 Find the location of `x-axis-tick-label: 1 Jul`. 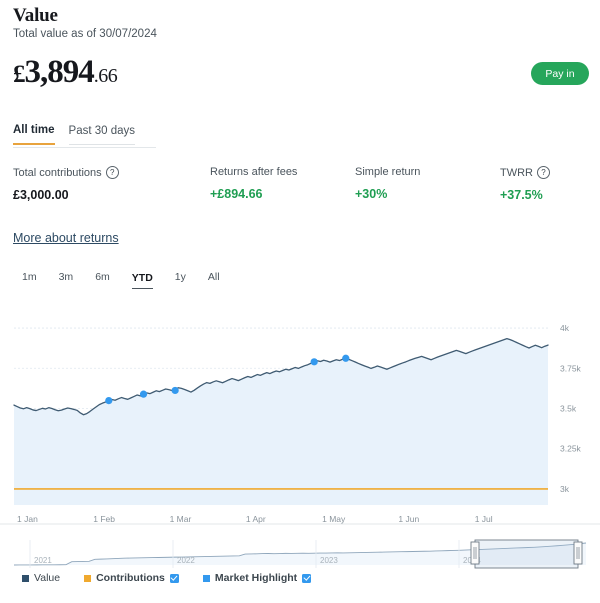

x-axis-tick-label: 1 Jul is located at coordinates (484, 519).